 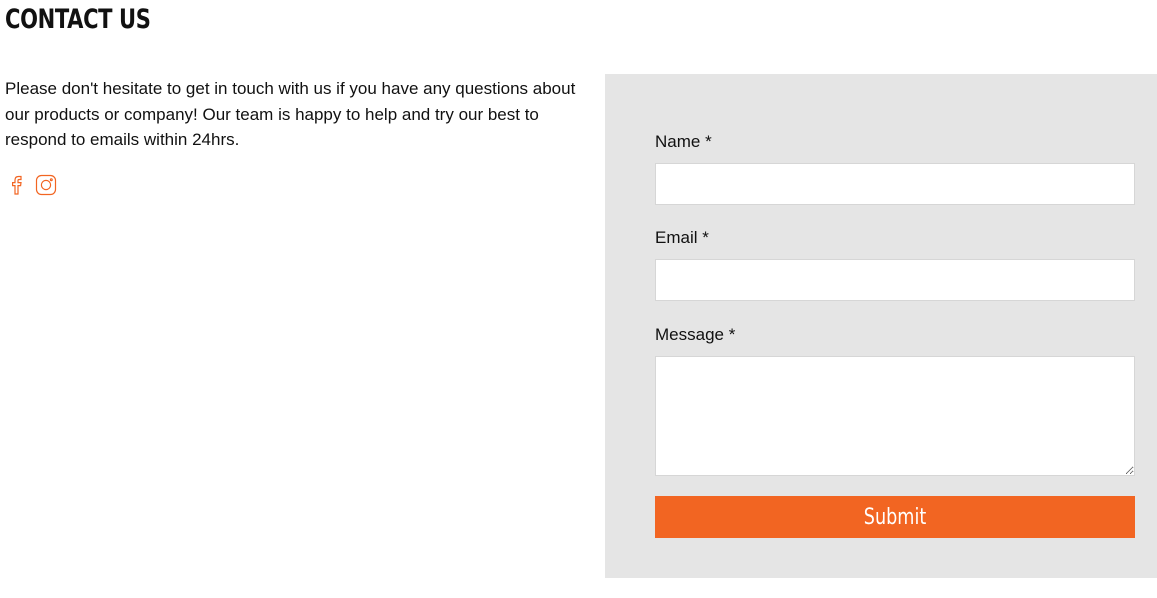 I want to click on facebook-icon, so click(x=17, y=185).